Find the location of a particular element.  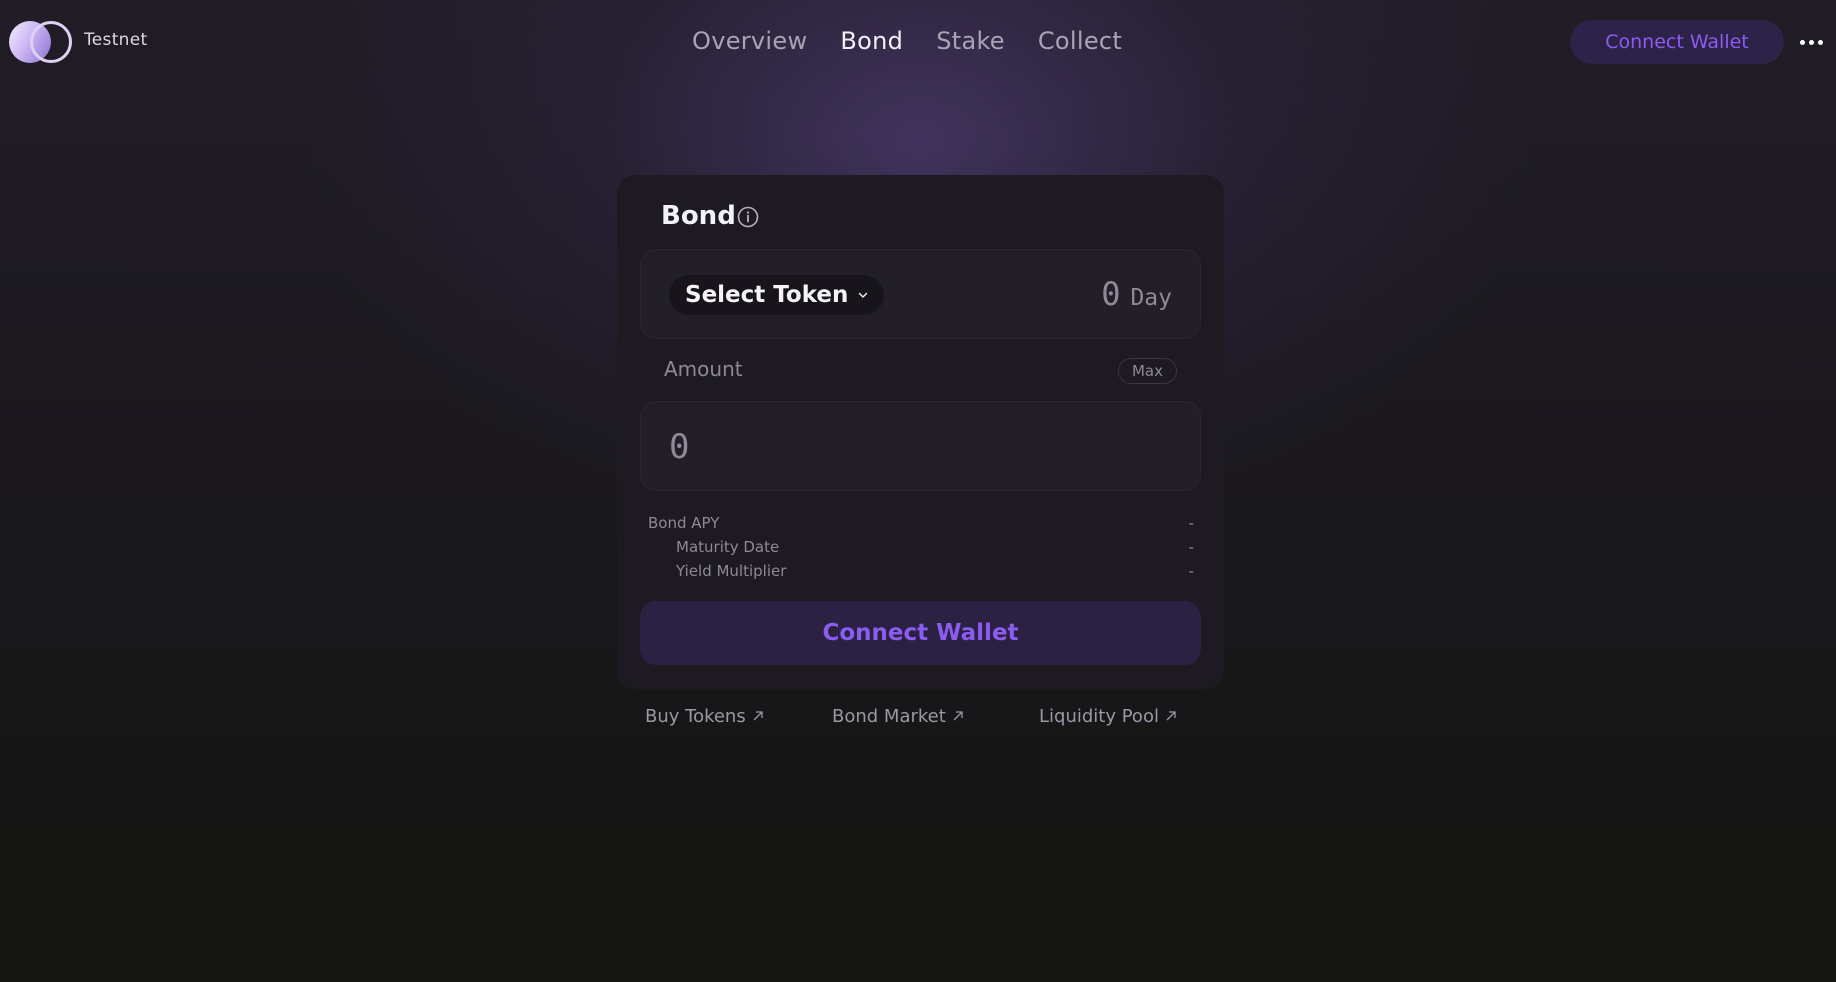

link-liquidity-pool: Liquidity Pool is located at coordinates (1108, 716).